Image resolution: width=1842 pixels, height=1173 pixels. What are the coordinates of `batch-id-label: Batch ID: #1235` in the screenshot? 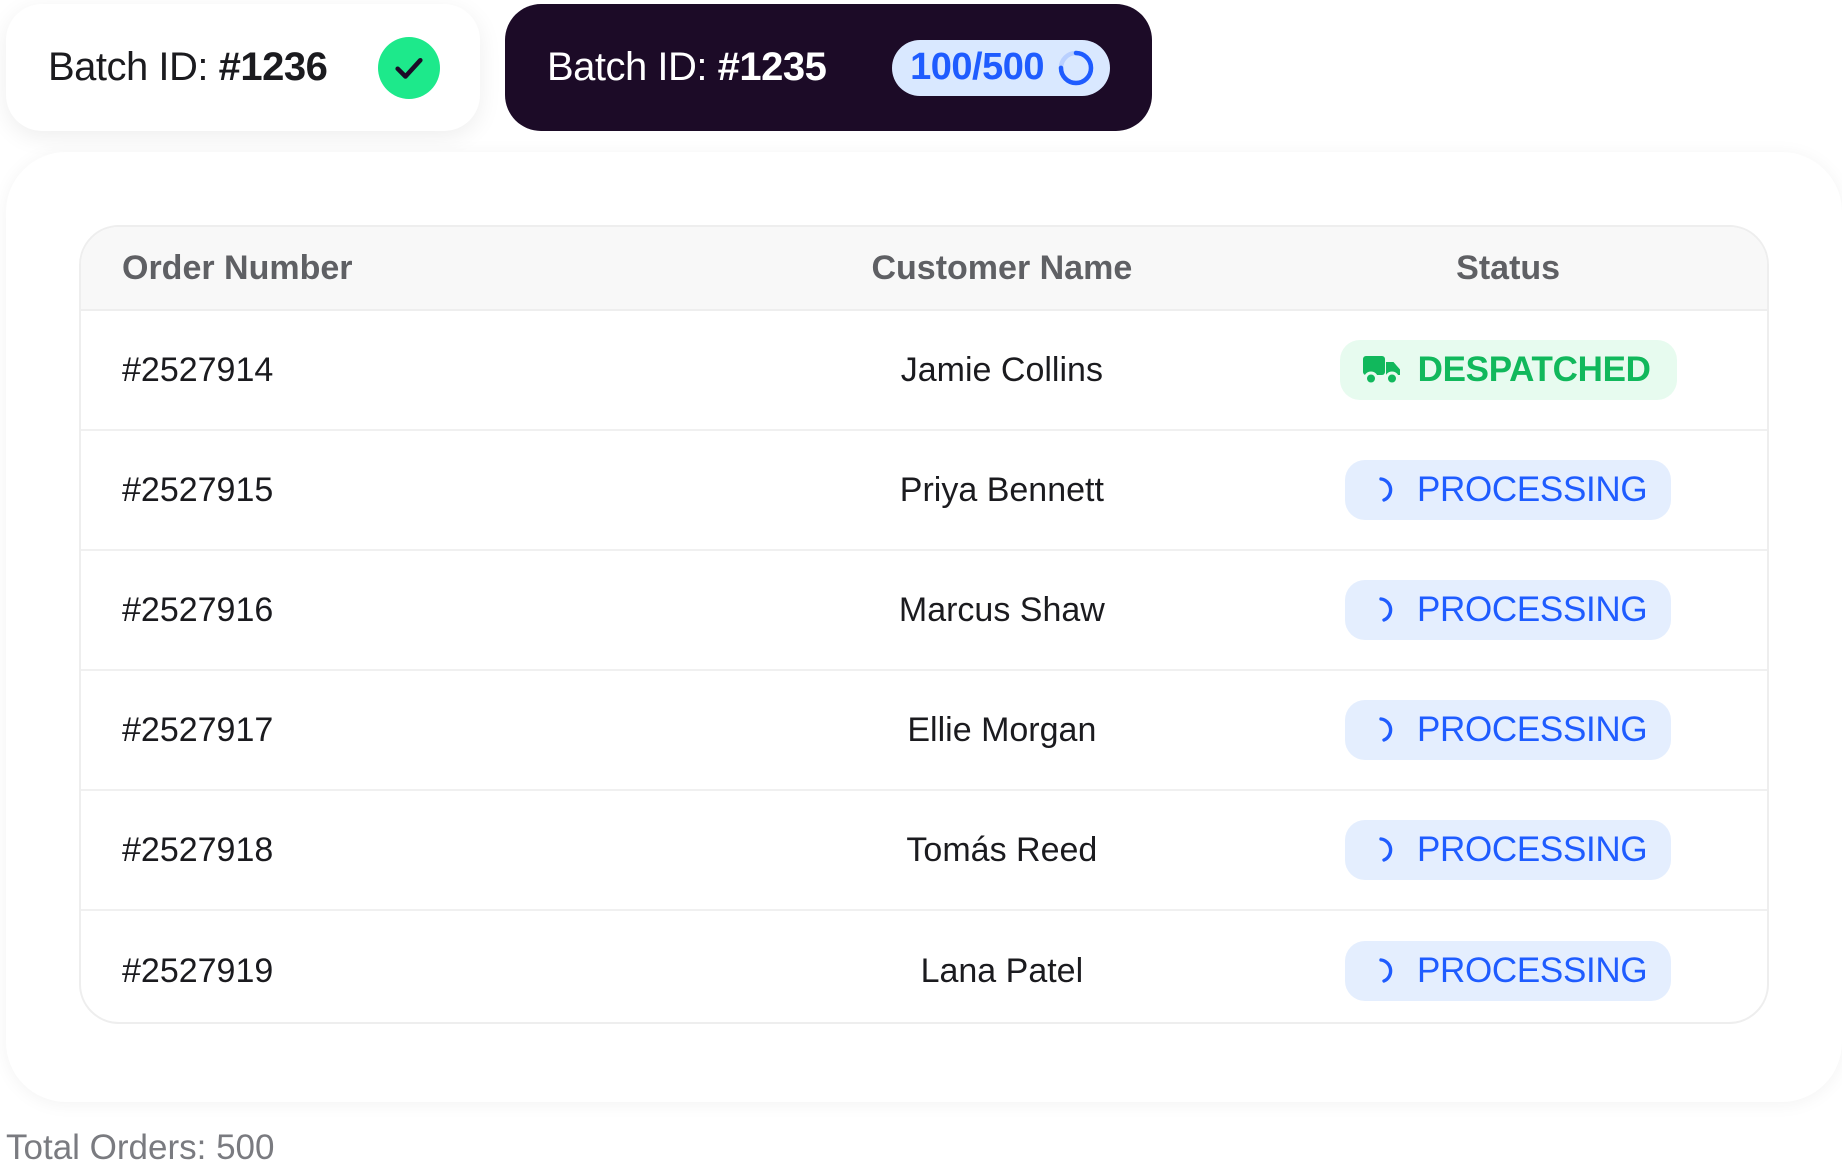 It's located at (687, 67).